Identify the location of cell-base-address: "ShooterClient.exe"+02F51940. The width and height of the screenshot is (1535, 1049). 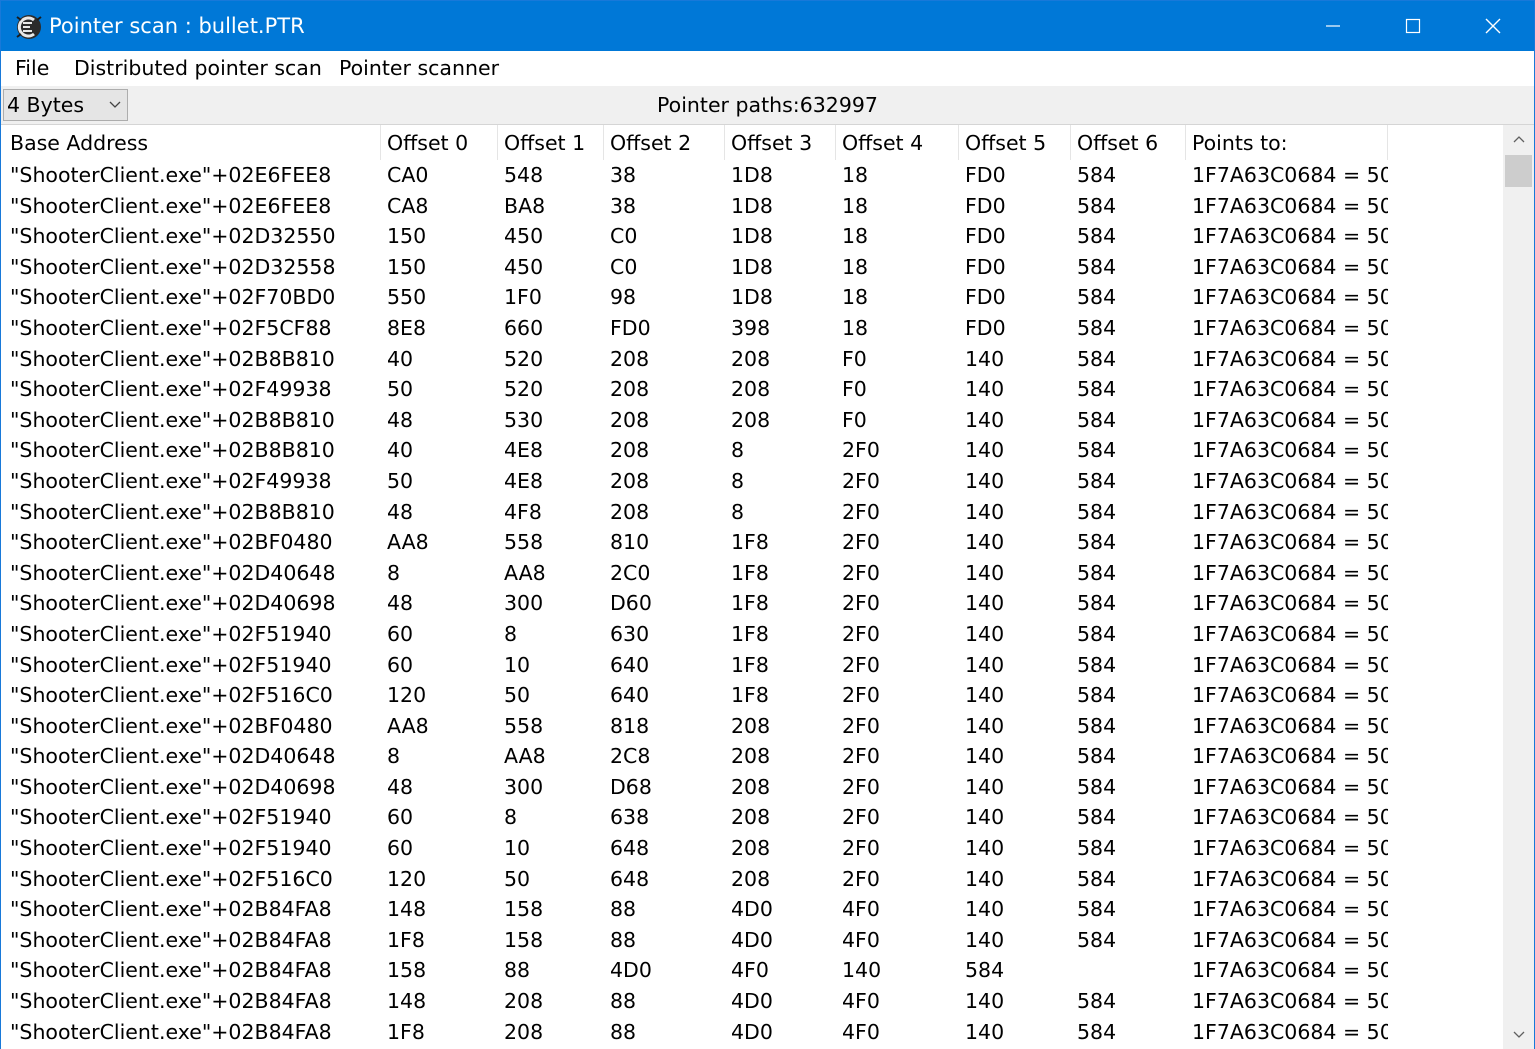
(171, 633).